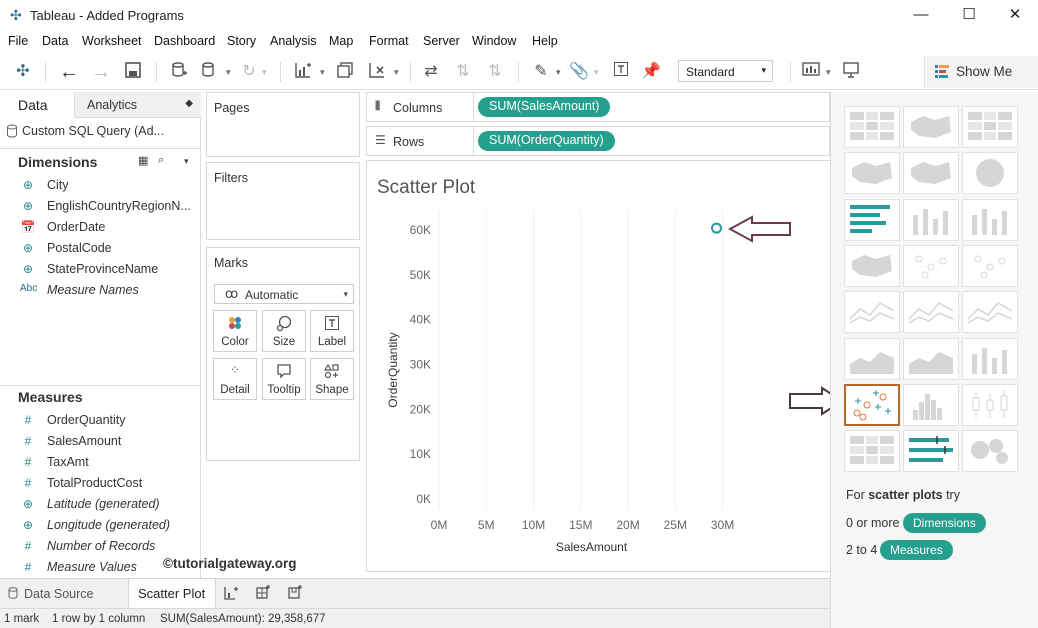  Describe the element at coordinates (161, 160) in the screenshot. I see `search-icon: ⌕` at that location.